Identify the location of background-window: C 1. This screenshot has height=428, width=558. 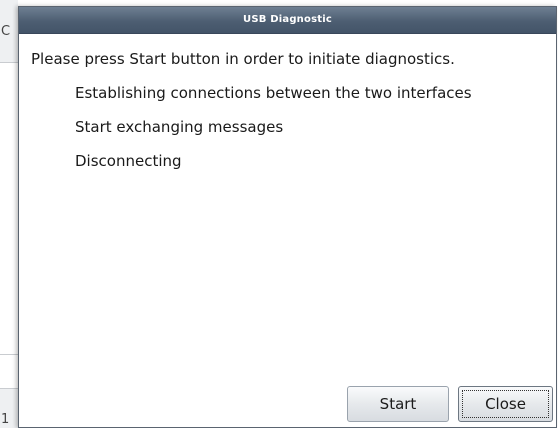
(9, 214).